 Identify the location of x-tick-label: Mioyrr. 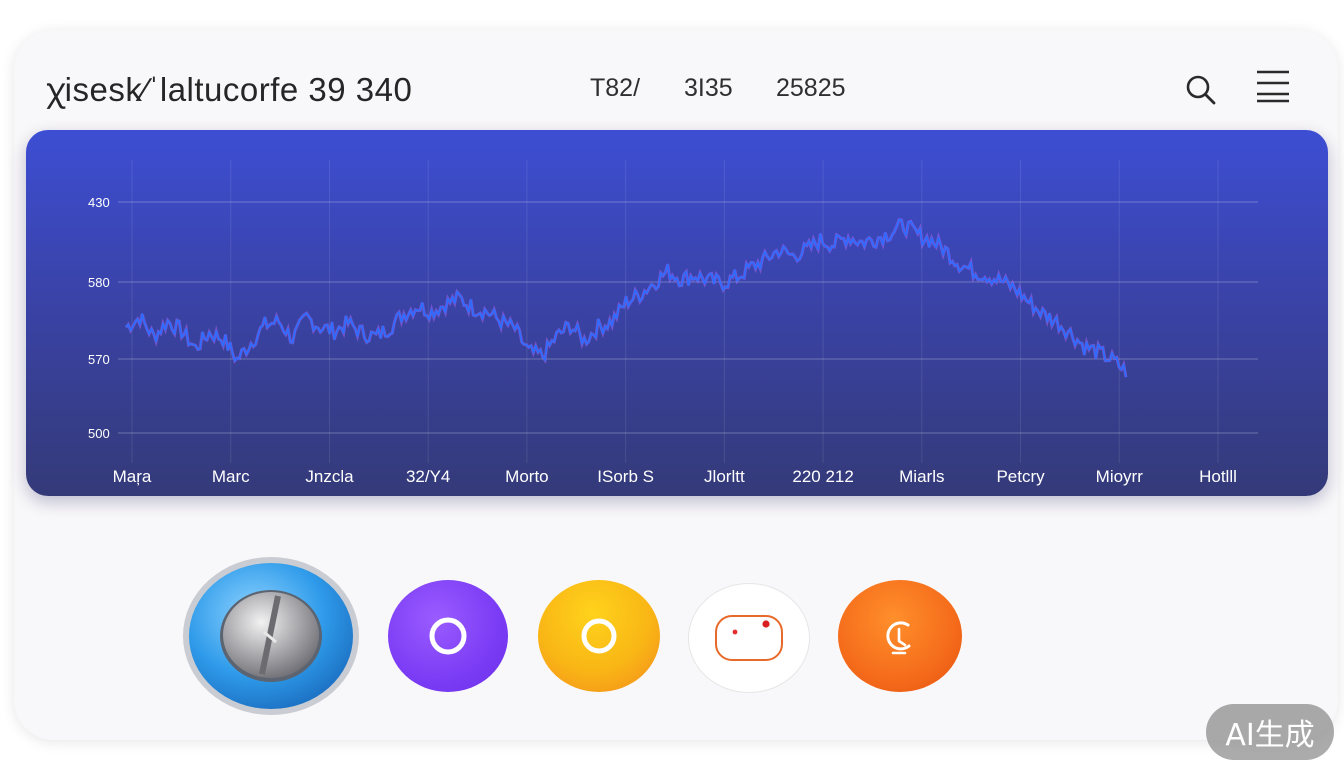
(1120, 476).